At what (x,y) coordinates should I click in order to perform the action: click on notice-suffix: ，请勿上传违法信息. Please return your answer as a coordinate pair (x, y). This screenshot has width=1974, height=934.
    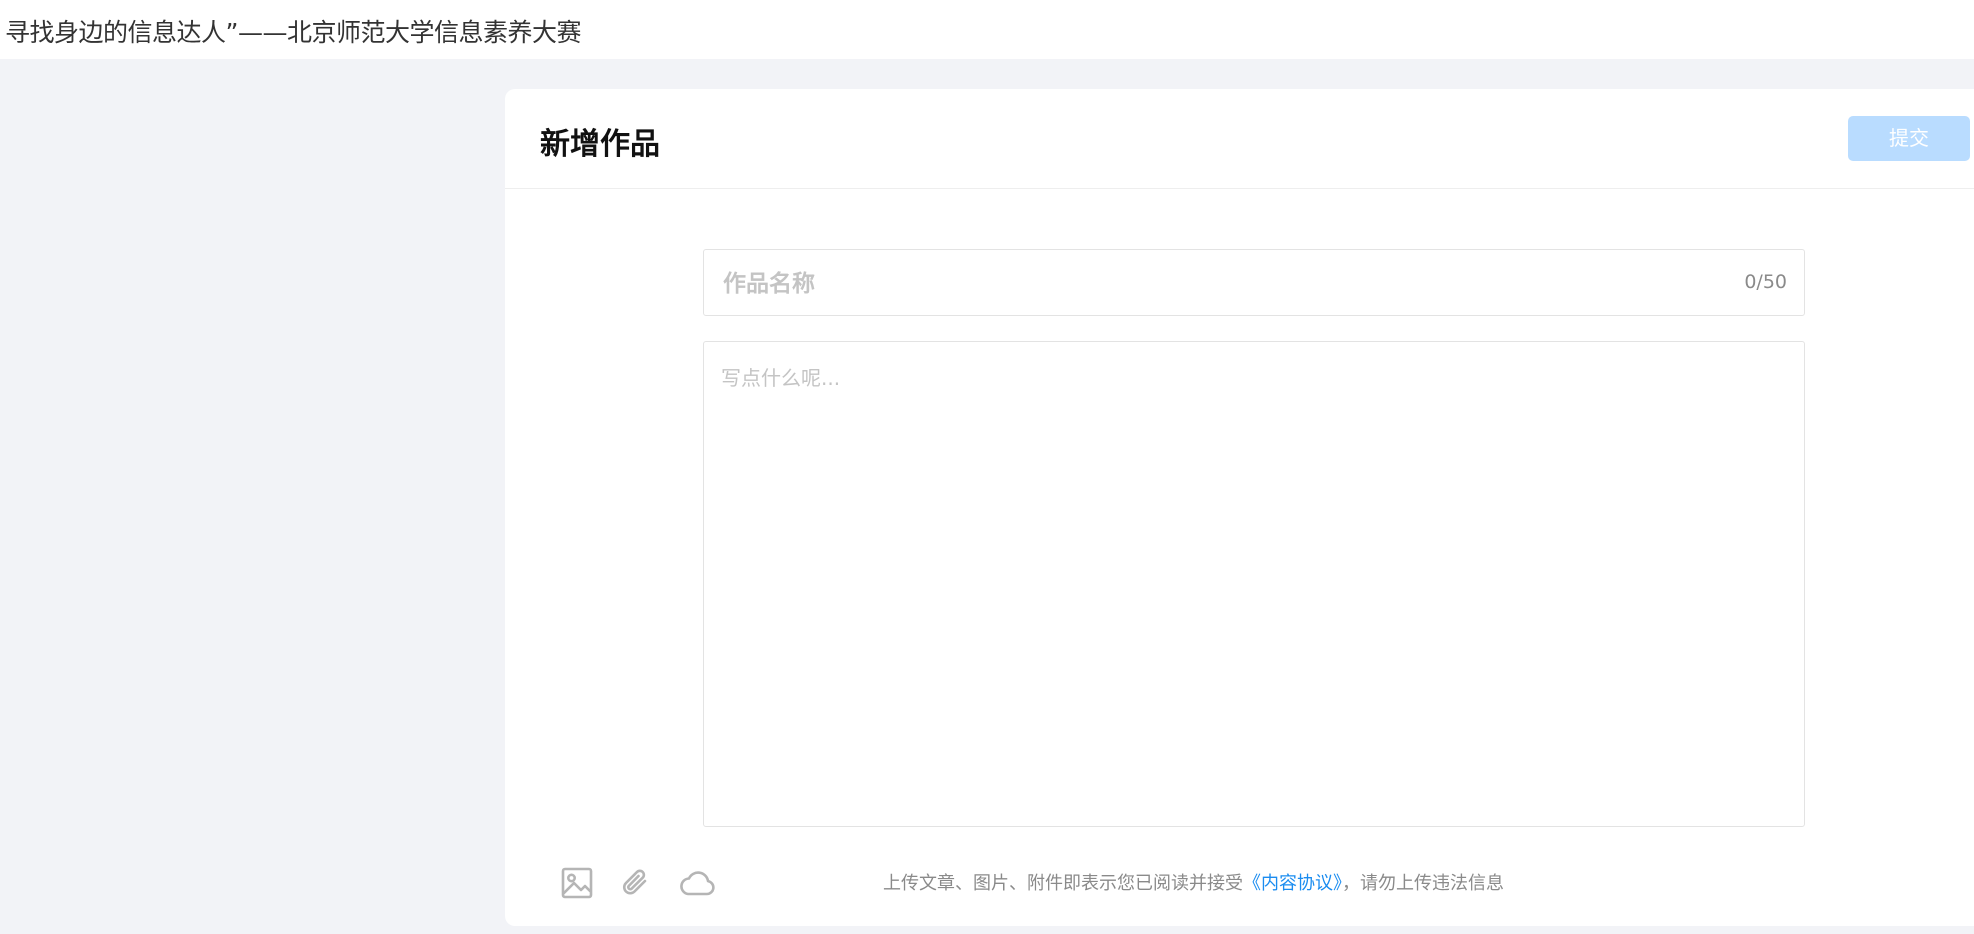
    Looking at the image, I should click on (1423, 883).